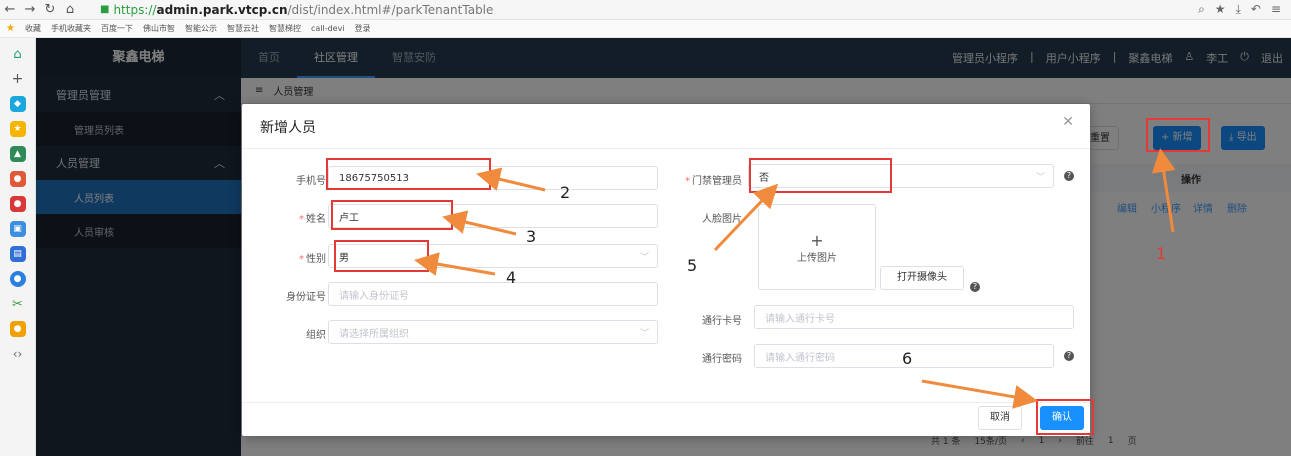 The image size is (1291, 456). I want to click on card-label: 通行卡号, so click(707, 319).